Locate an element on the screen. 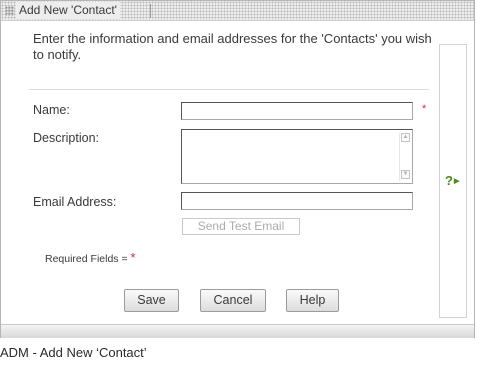 This screenshot has width=477, height=368. name-input is located at coordinates (297, 111).